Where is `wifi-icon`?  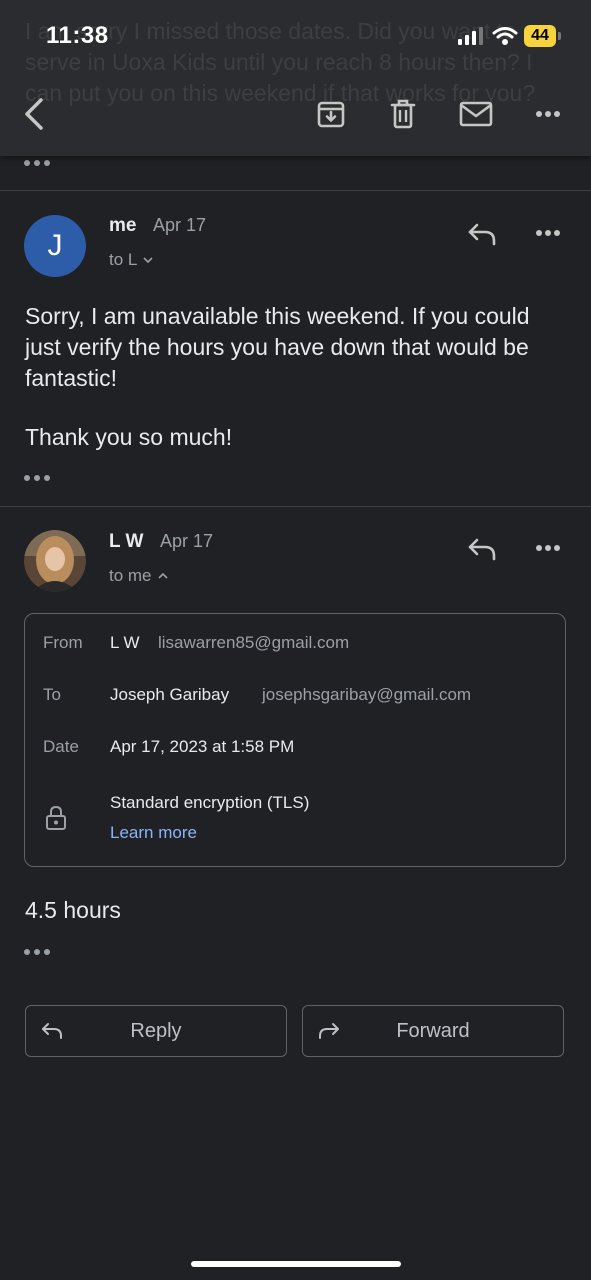
wifi-icon is located at coordinates (505, 36).